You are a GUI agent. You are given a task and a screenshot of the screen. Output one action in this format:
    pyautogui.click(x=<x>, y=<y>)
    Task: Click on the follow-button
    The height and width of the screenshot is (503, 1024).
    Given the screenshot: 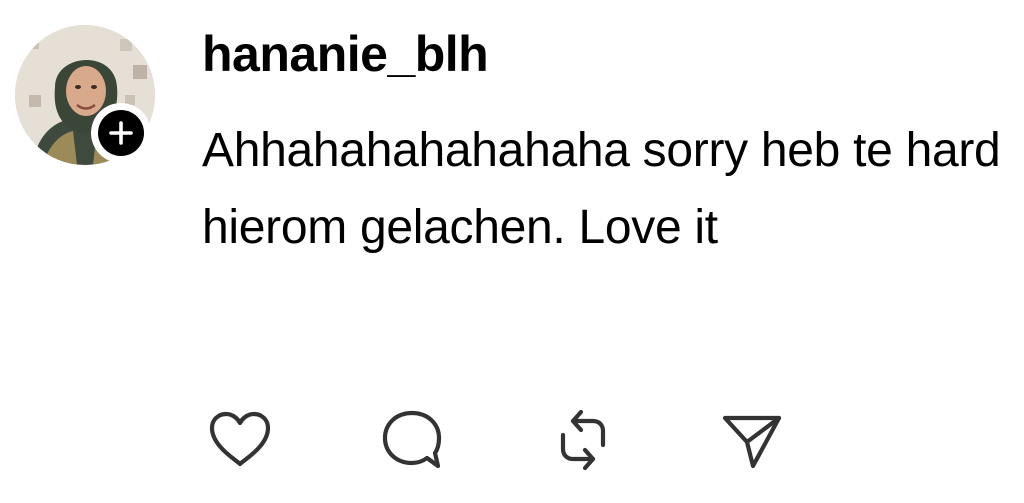 What is the action you would take?
    pyautogui.click(x=121, y=133)
    